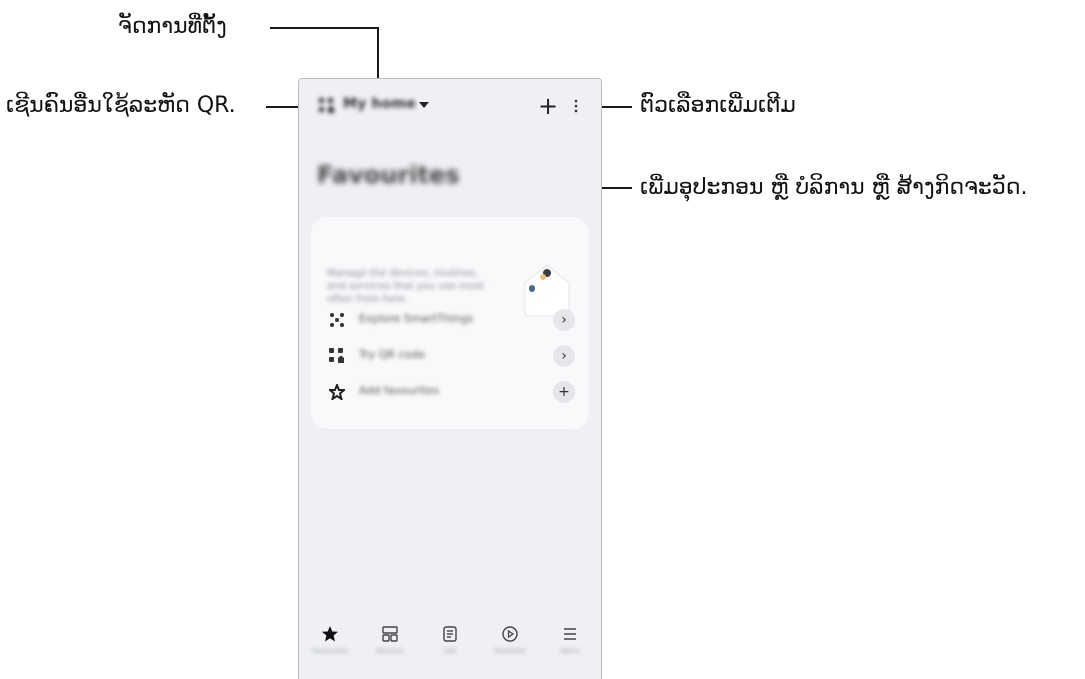  Describe the element at coordinates (450, 356) in the screenshot. I see `list-item-qr: Try QR code ›` at that location.